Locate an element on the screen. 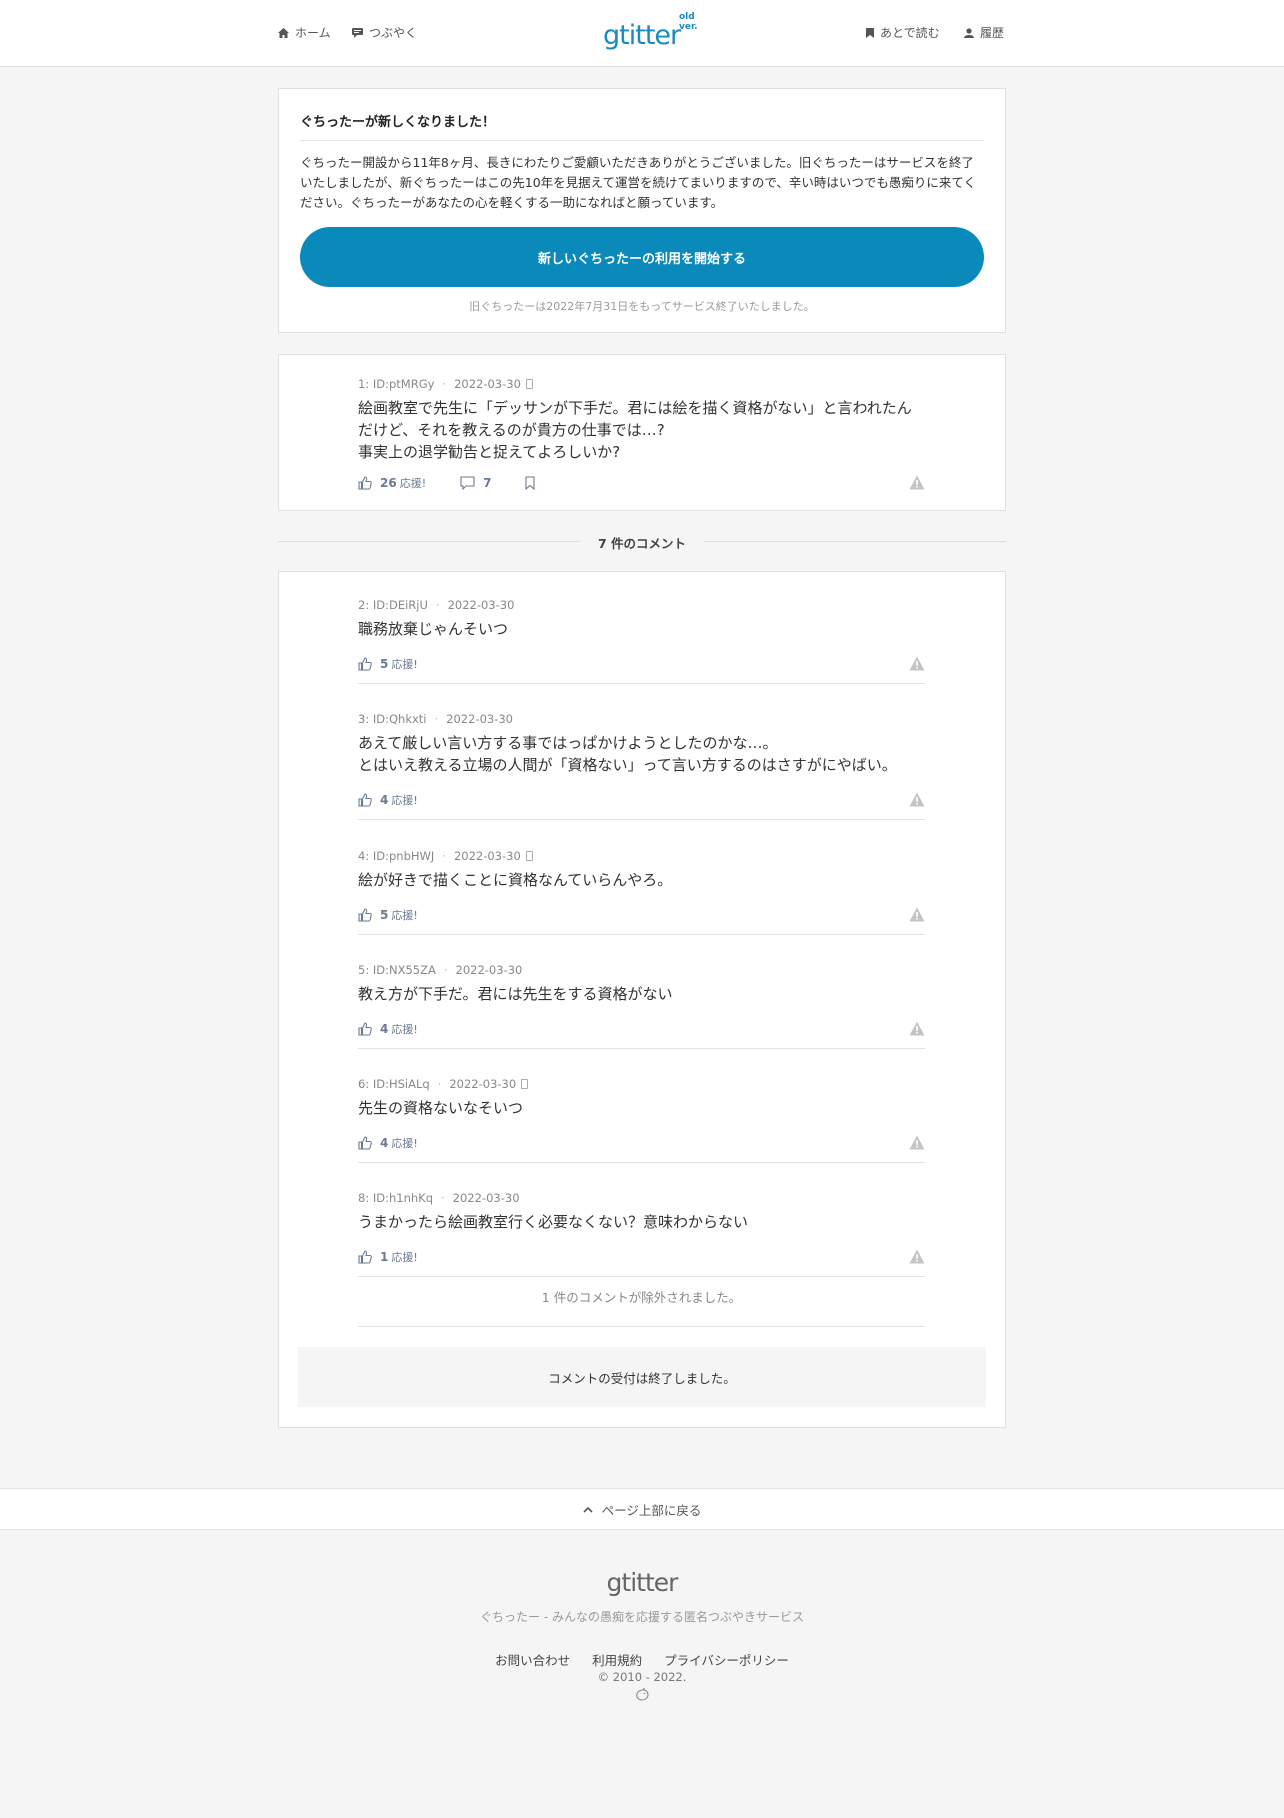 The image size is (1284, 1818). start-new-service-button: 新しいぐちったーの利用を開始する is located at coordinates (642, 257).